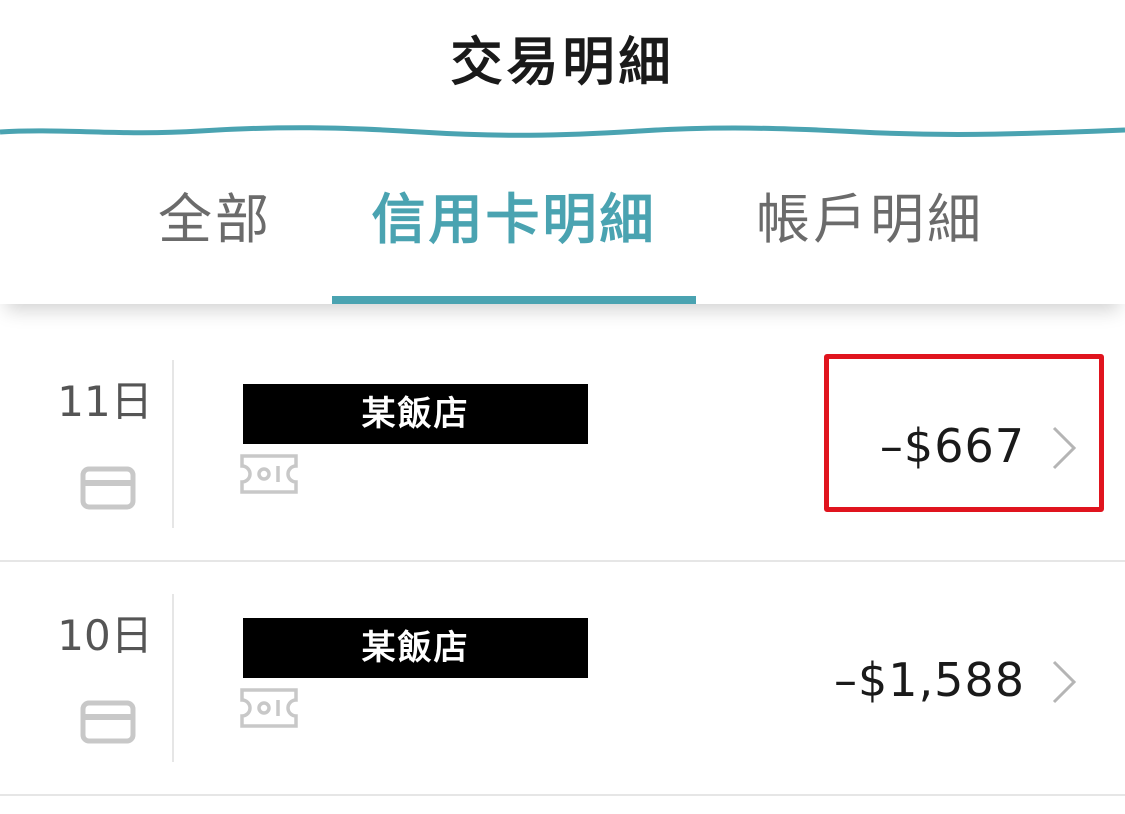 The image size is (1125, 814). I want to click on transaction-amount: –$667, so click(952, 446).